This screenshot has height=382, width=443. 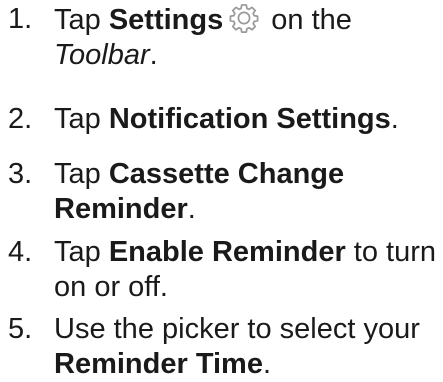 What do you see at coordinates (247, 209) in the screenshot?
I see `step-line: Reminder.` at bounding box center [247, 209].